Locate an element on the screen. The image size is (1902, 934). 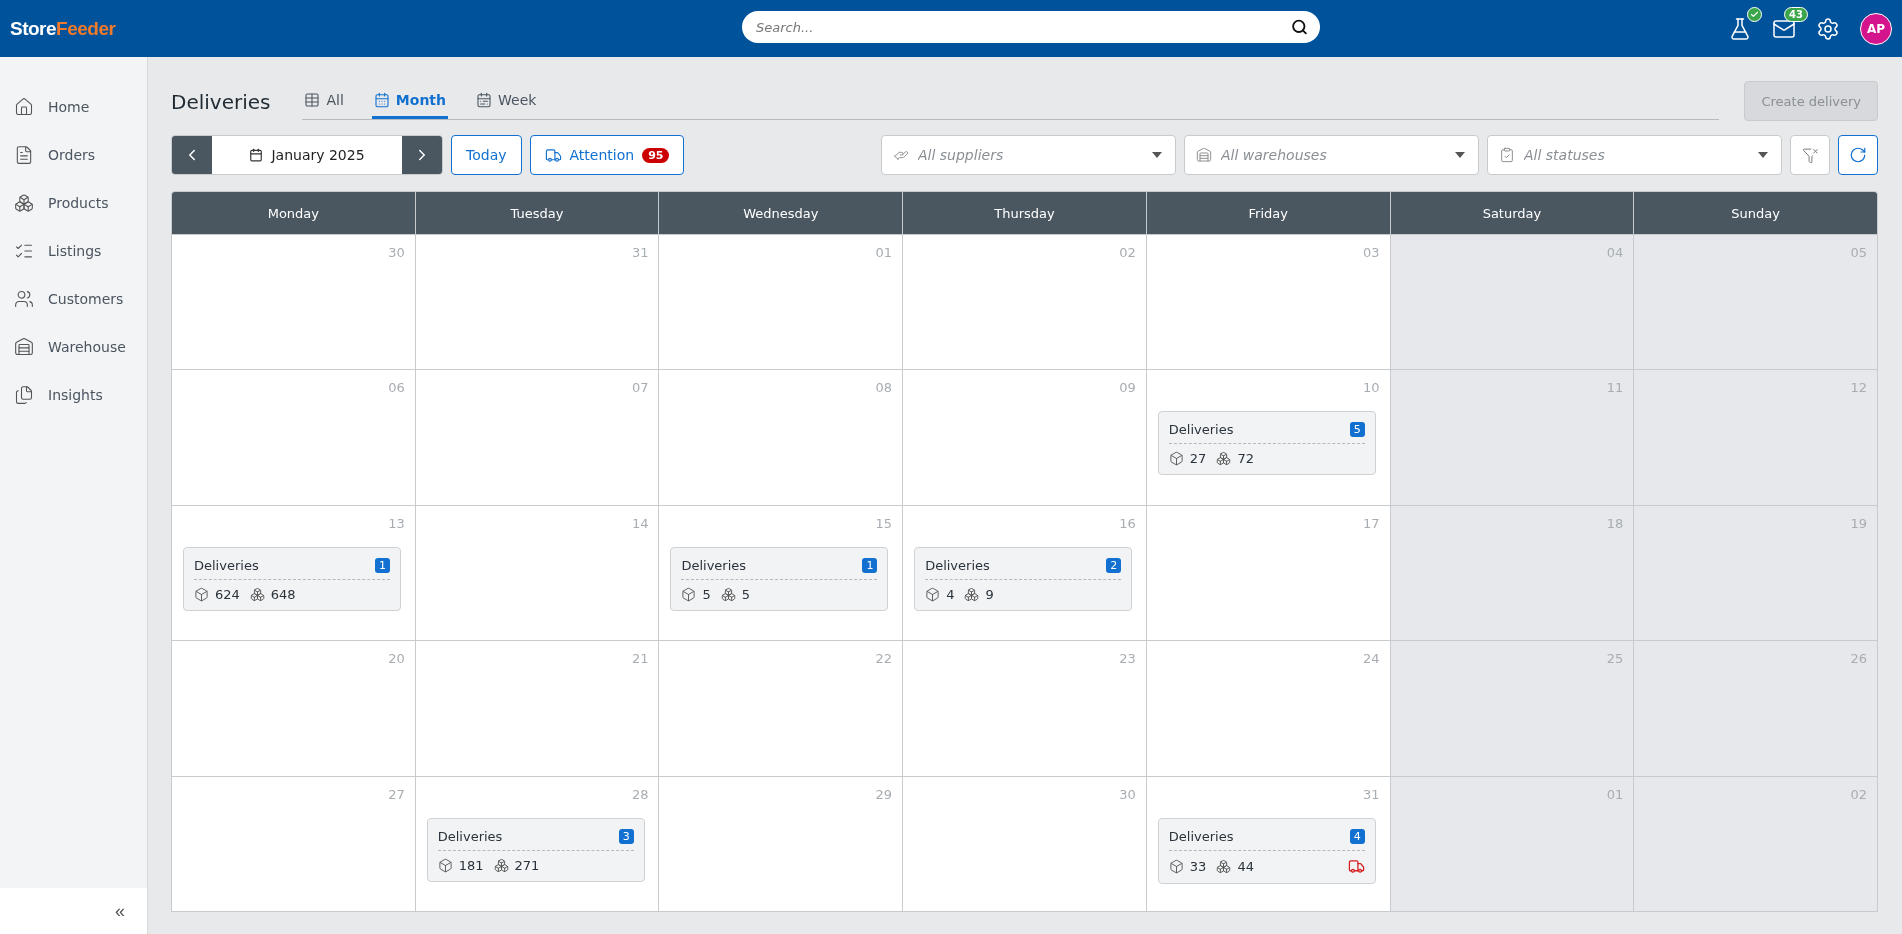
day-cell: 08 is located at coordinates (781, 437).